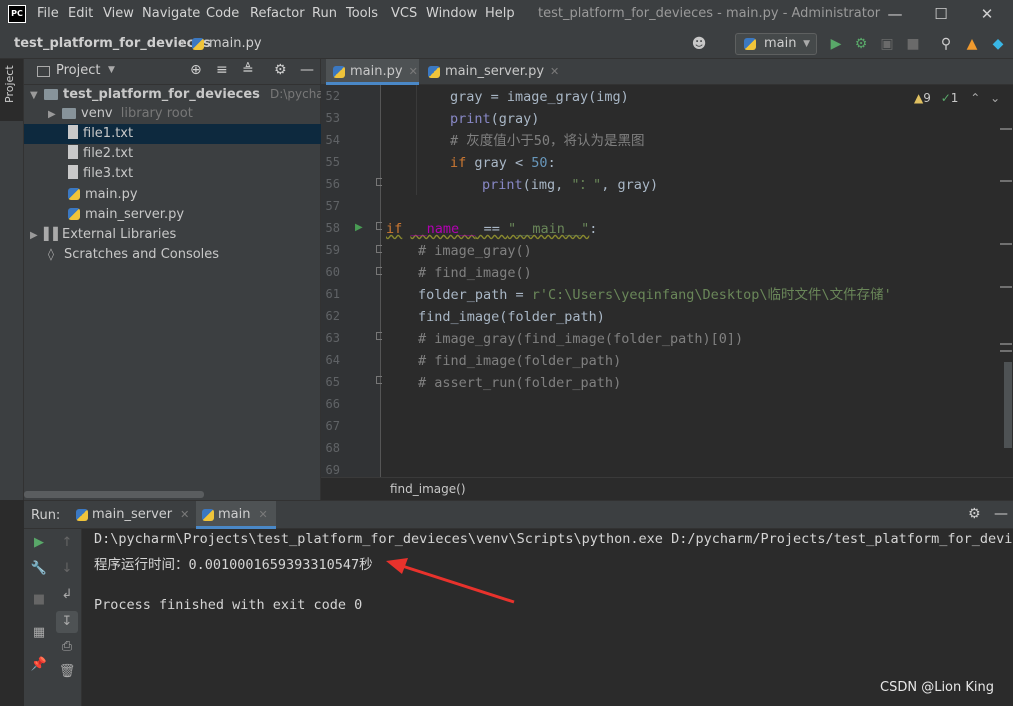 The image size is (1013, 706). What do you see at coordinates (39, 665) in the screenshot?
I see `pin-icon: 📌` at bounding box center [39, 665].